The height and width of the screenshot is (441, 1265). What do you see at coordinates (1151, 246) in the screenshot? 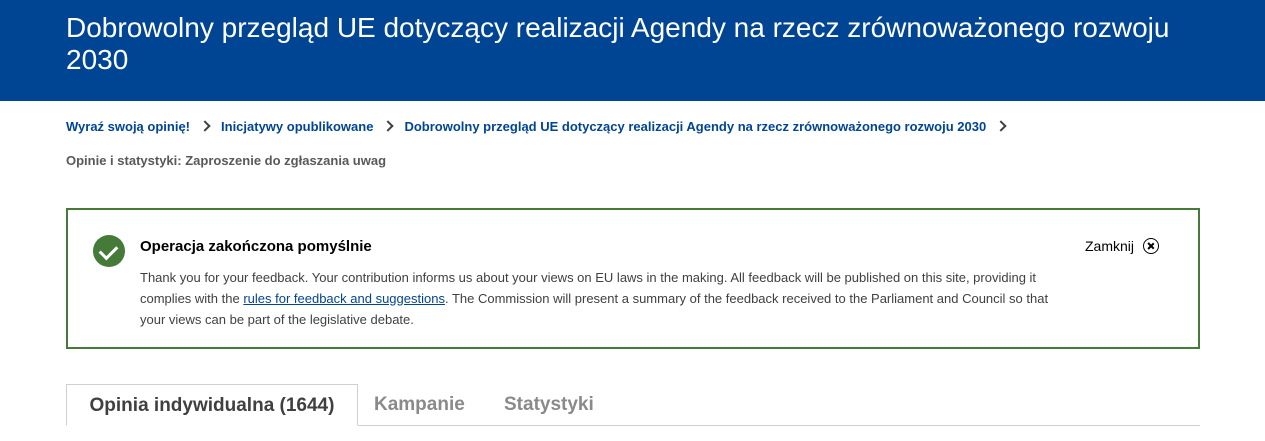
I see `close-icon` at bounding box center [1151, 246].